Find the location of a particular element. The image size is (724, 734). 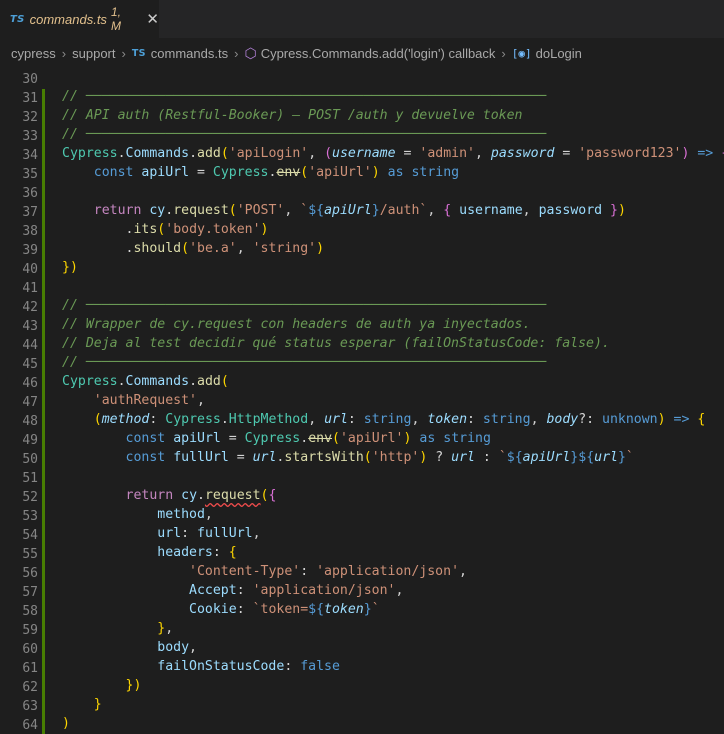

line-number: 51 is located at coordinates (30, 478).